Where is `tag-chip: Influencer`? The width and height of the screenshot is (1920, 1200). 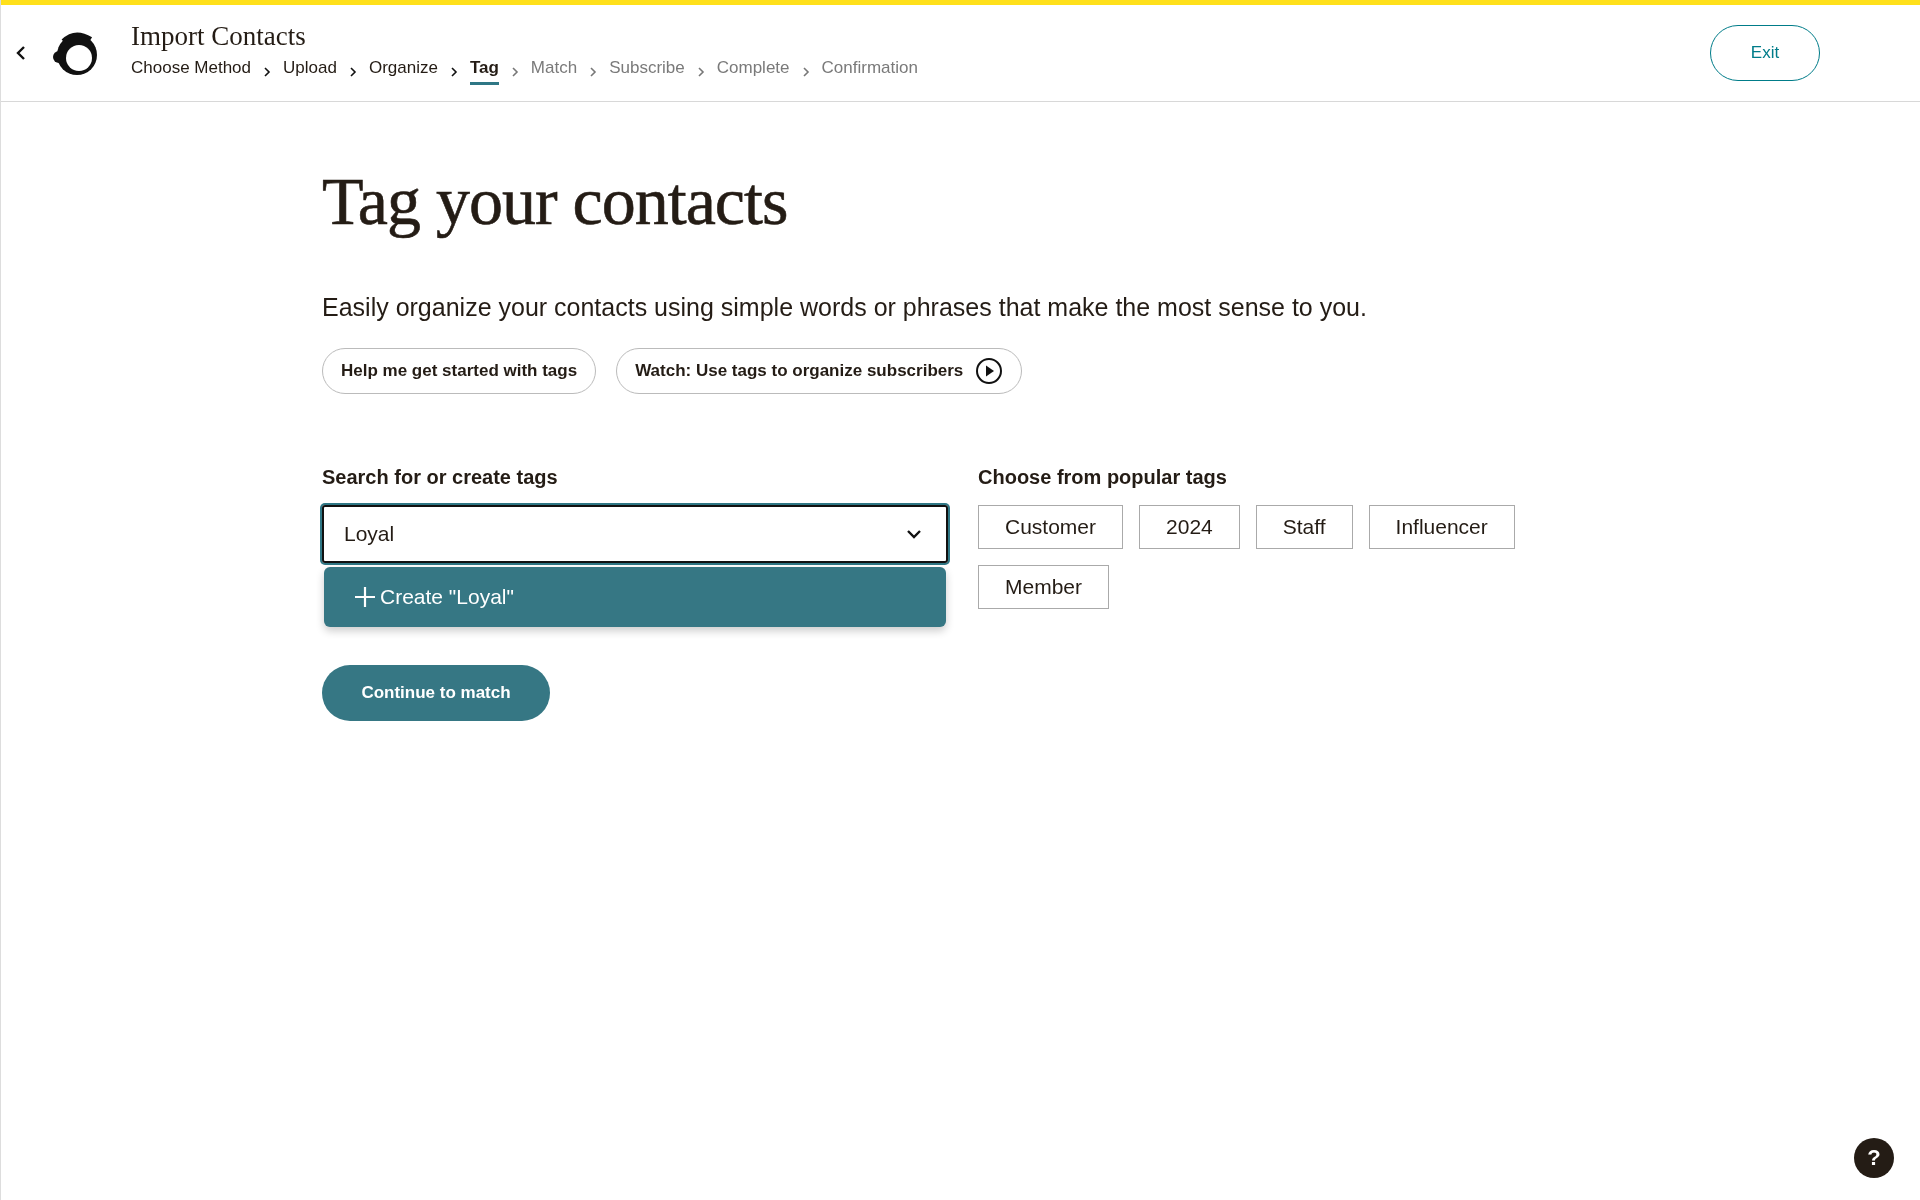
tag-chip: Influencer is located at coordinates (1441, 527).